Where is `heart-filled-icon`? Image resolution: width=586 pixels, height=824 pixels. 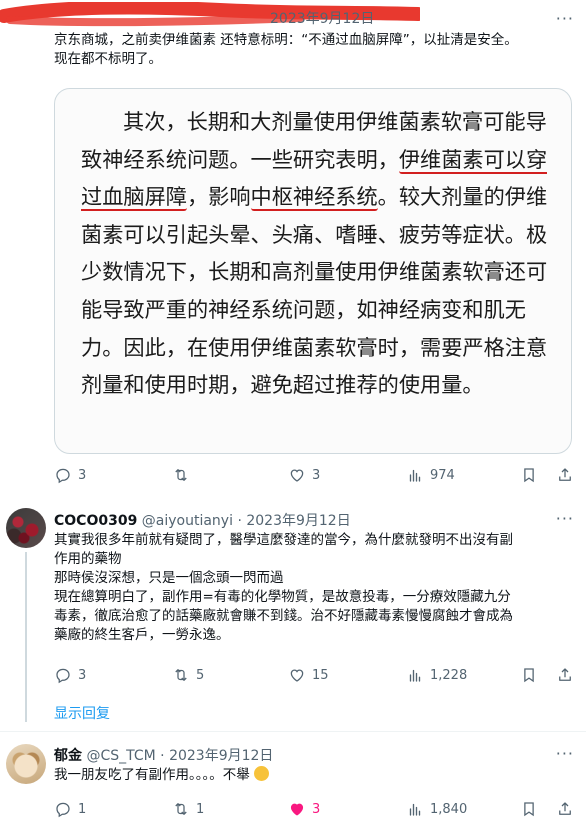
heart-filled-icon is located at coordinates (297, 809).